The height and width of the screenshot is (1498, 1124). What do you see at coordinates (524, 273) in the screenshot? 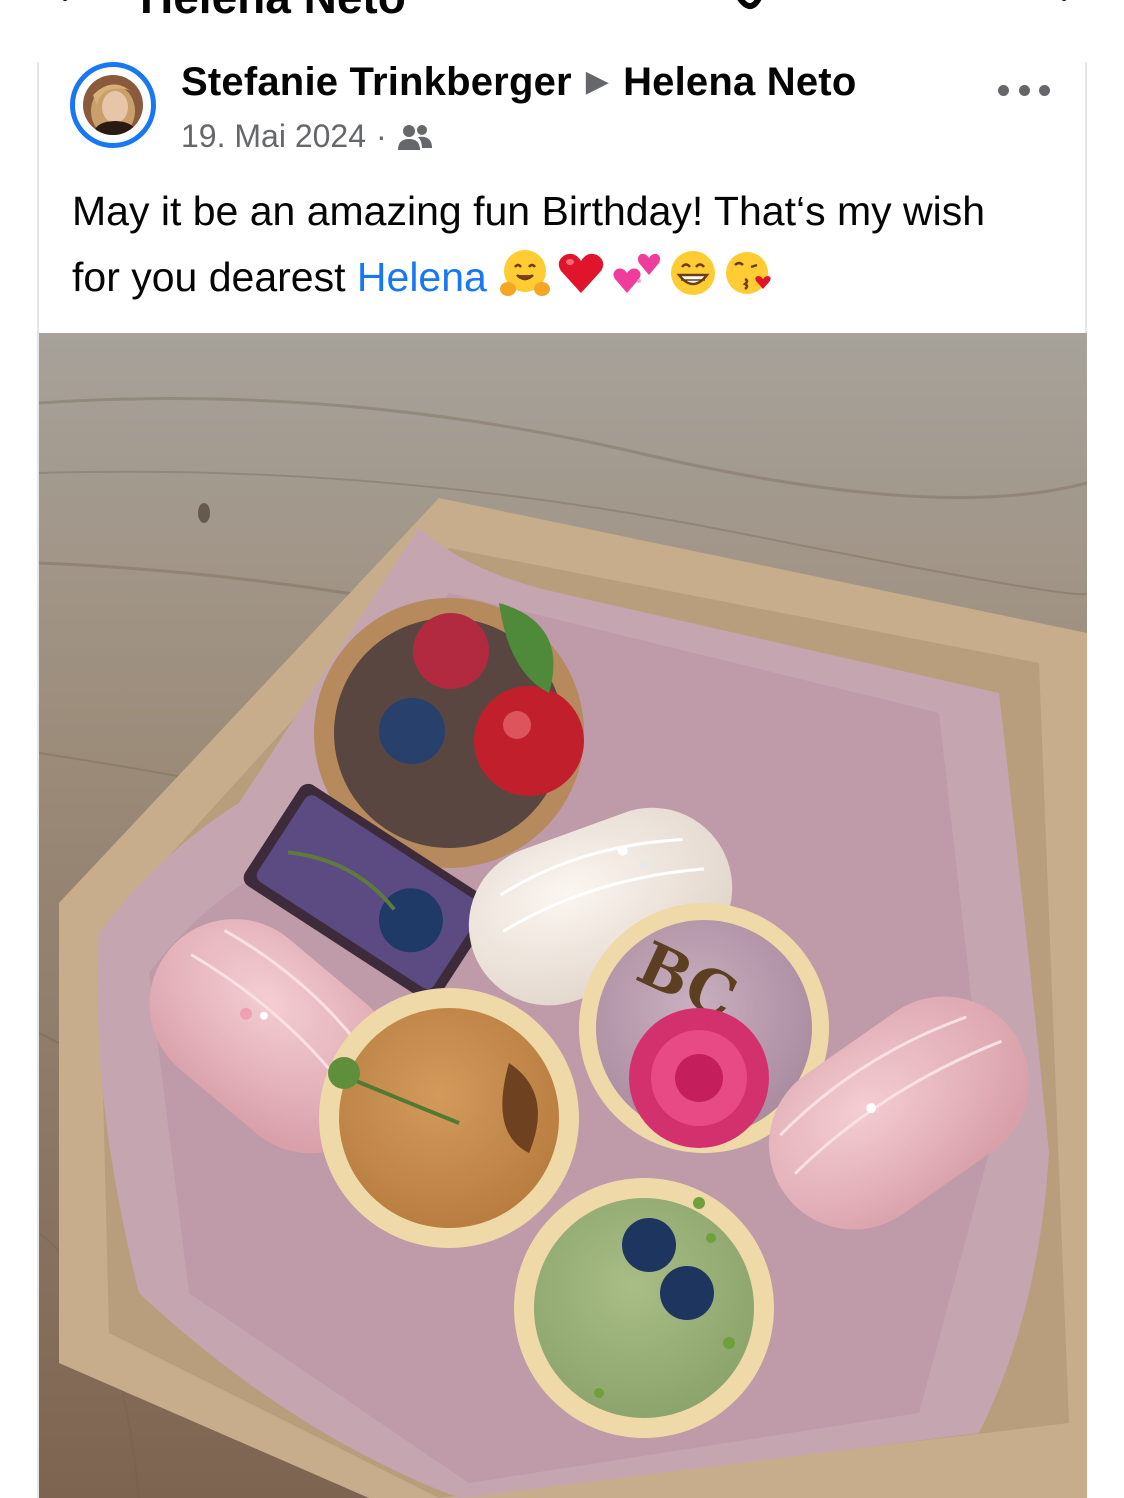
I see `hugging-face-icon` at bounding box center [524, 273].